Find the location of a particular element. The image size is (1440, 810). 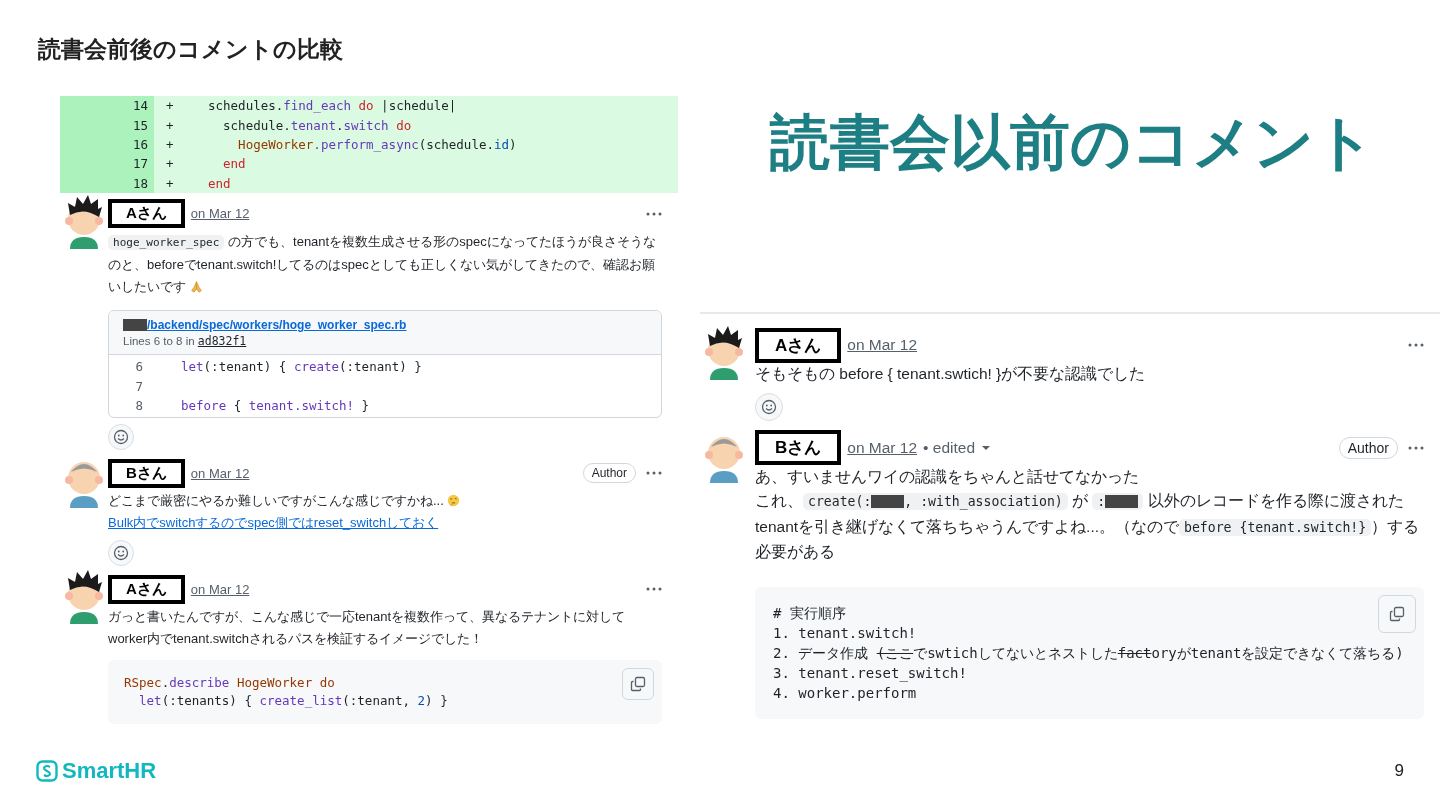

edited-label: • edited is located at coordinates (949, 447).